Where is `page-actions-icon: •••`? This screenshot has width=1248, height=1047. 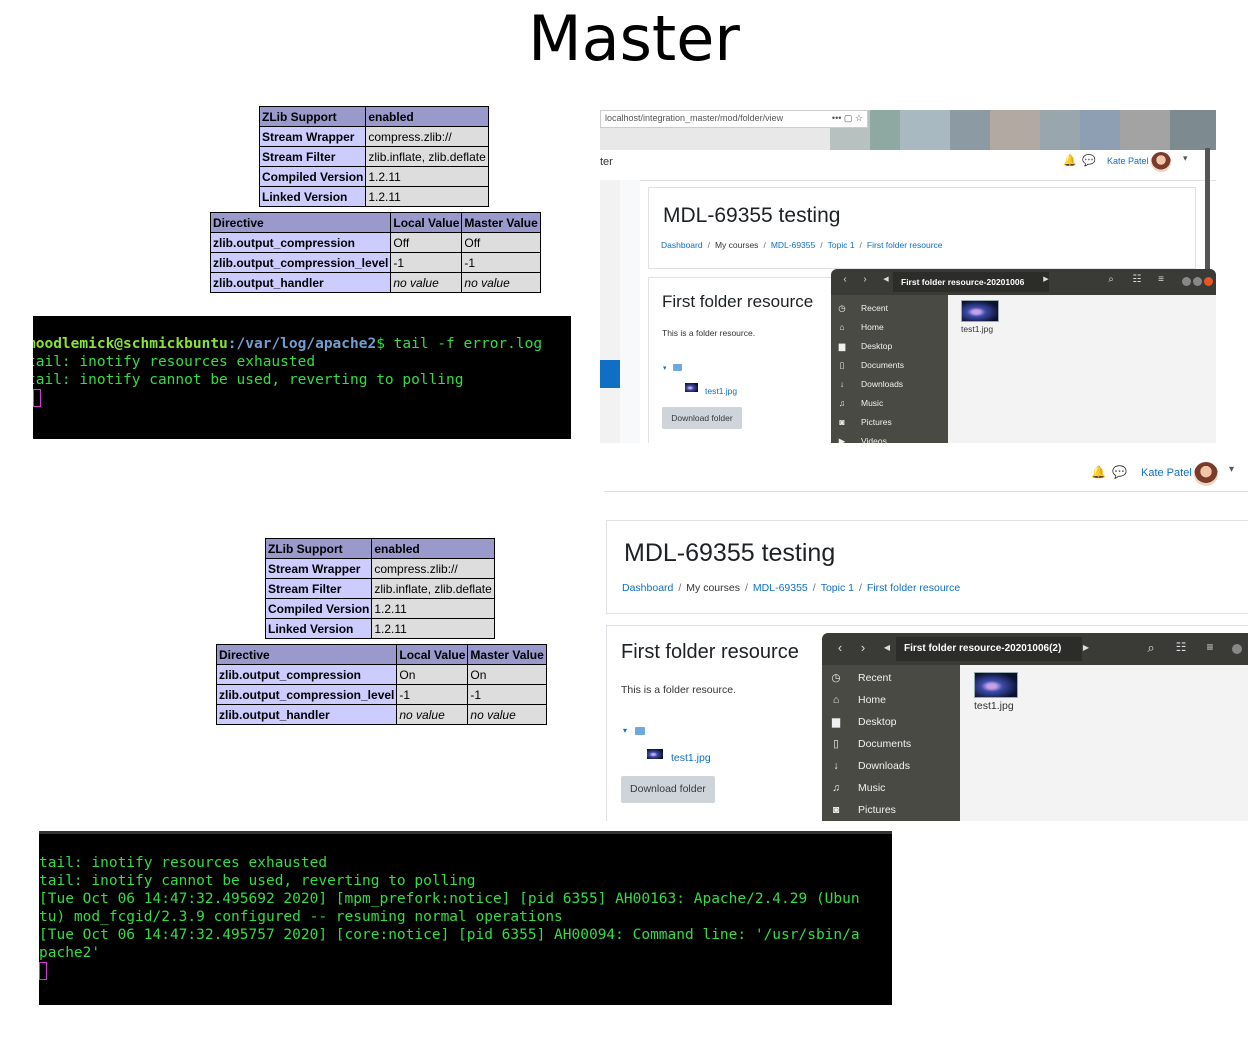 page-actions-icon: ••• is located at coordinates (836, 118).